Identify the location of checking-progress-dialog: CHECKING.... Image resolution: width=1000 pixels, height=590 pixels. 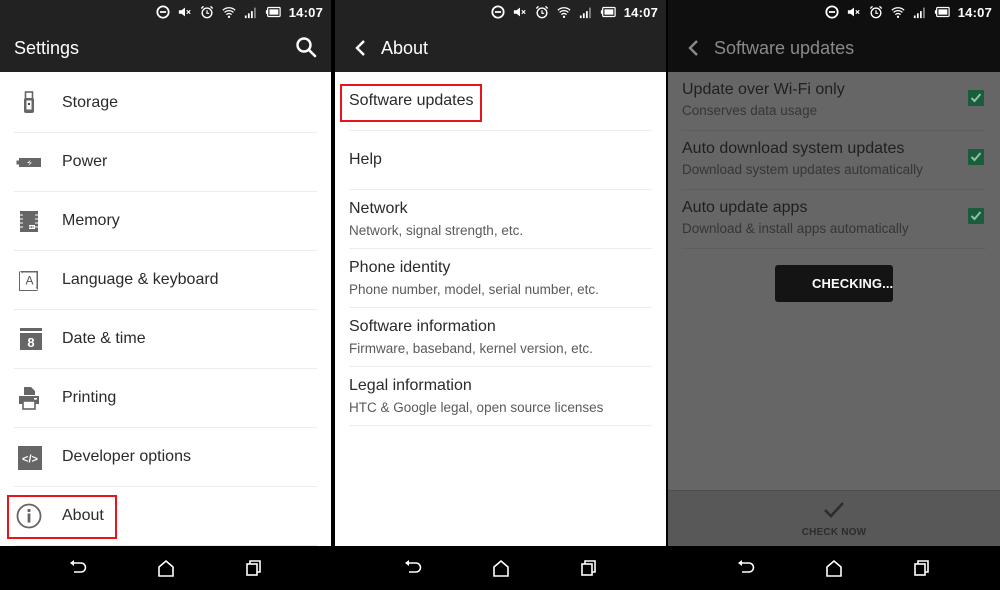
(834, 283).